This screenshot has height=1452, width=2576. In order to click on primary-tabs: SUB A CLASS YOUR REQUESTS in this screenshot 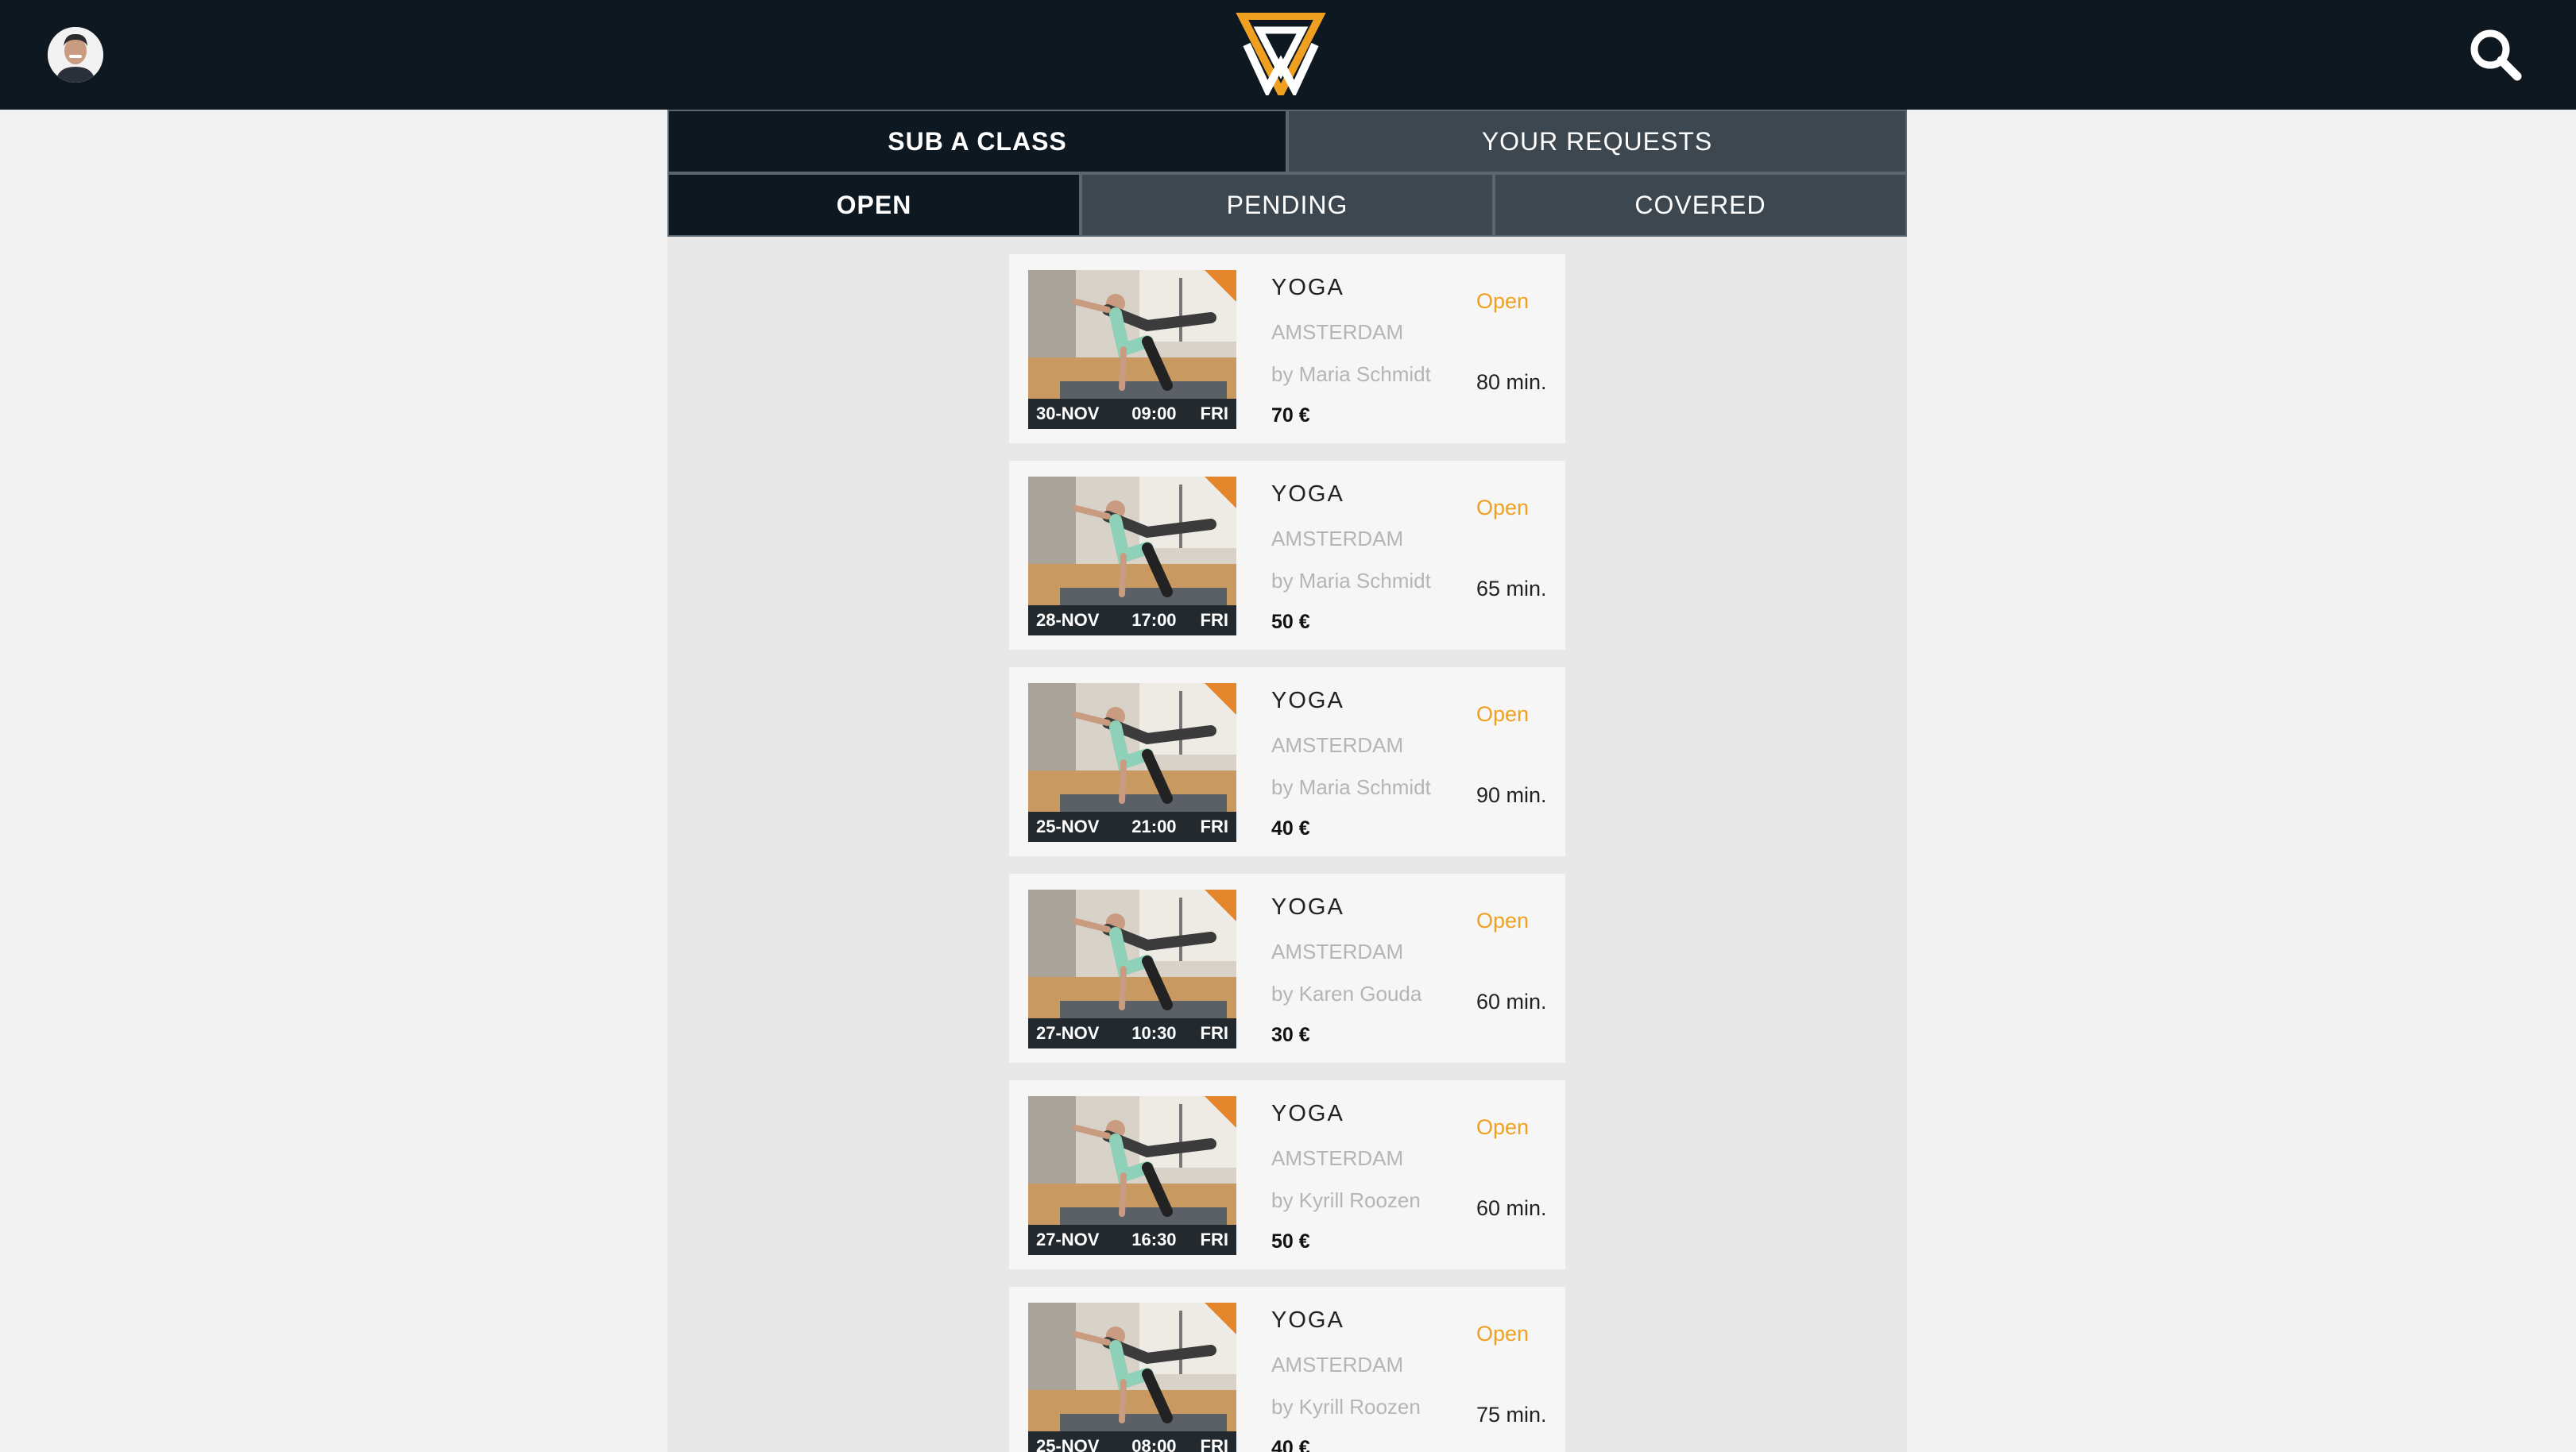, I will do `click(1287, 141)`.